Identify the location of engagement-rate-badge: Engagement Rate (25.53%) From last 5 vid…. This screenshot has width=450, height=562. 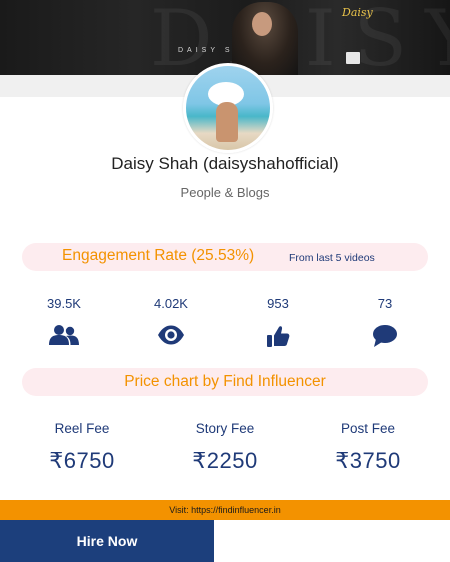
(225, 257).